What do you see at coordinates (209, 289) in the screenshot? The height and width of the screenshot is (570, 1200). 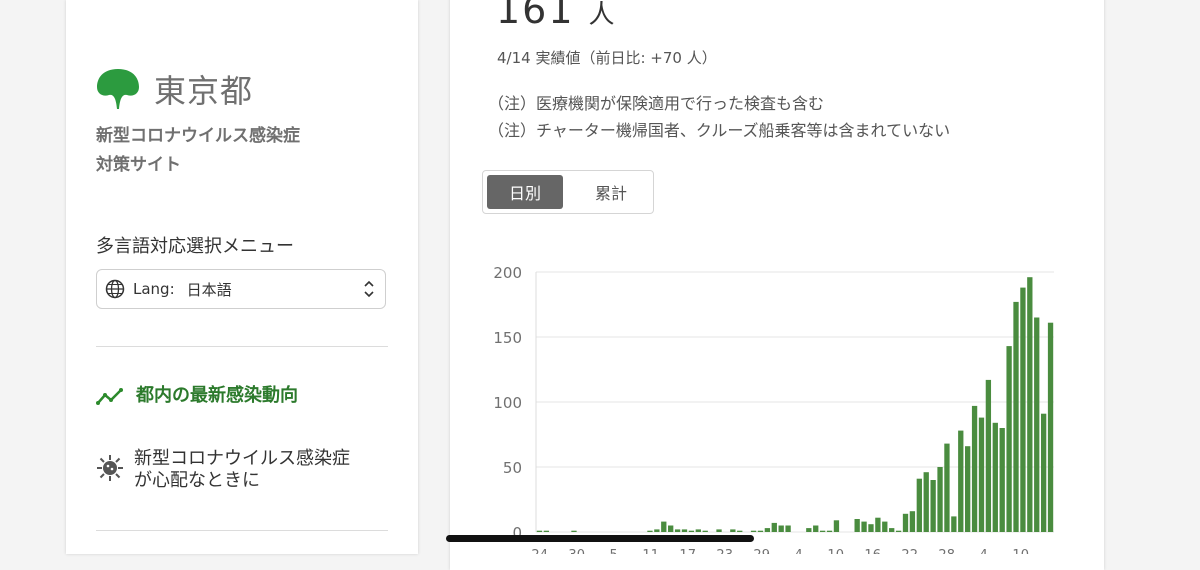 I see `lang-value: 日本語` at bounding box center [209, 289].